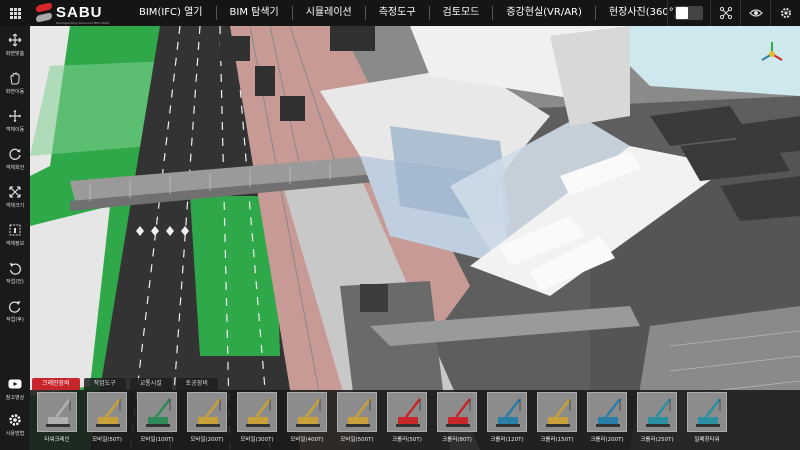 The width and height of the screenshot is (800, 450). I want to click on equipment-item: 모바일(200T), so click(207, 420).